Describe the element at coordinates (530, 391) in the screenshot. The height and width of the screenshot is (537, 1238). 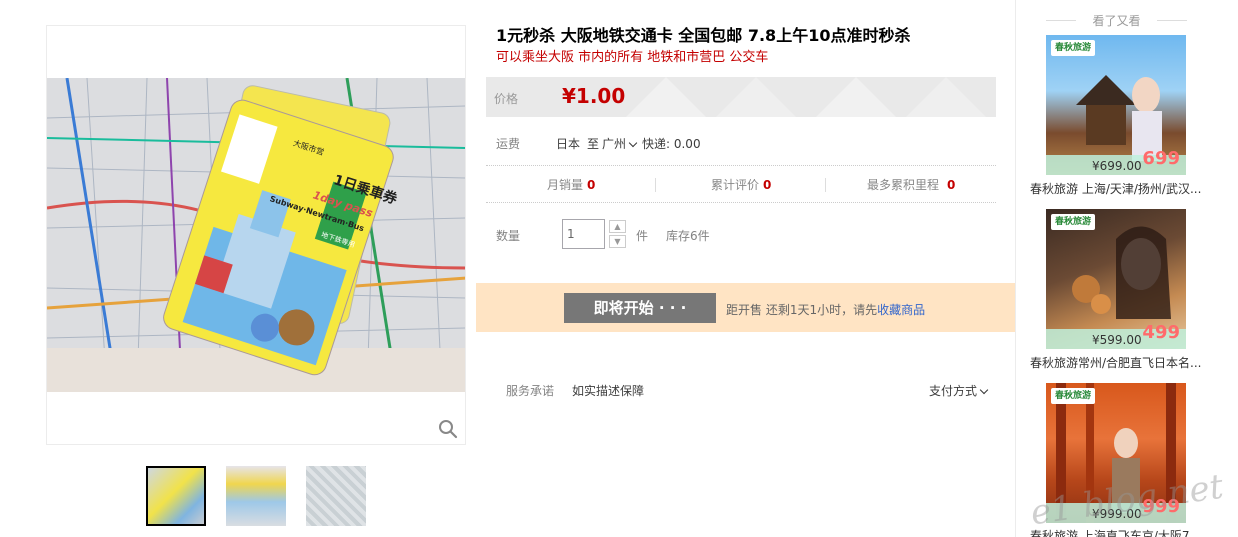
I see `service-label: 服务承诺` at that location.